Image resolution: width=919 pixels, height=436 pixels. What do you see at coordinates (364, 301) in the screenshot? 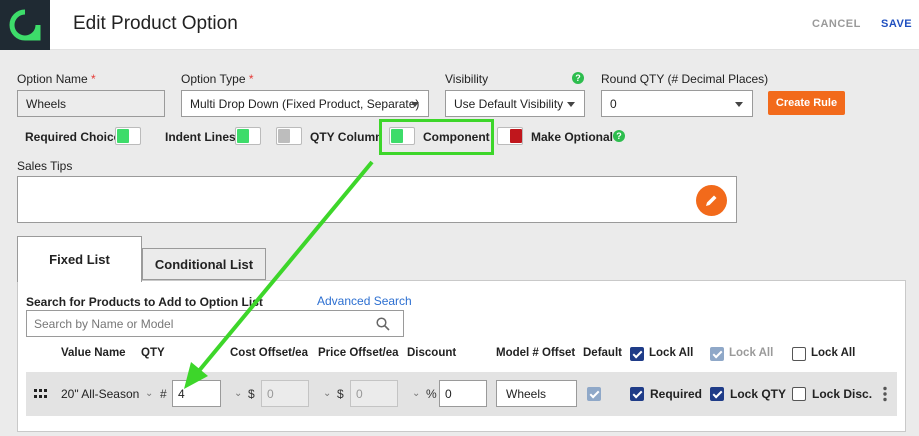
I see `advanced-search-link: Advanced Search` at bounding box center [364, 301].